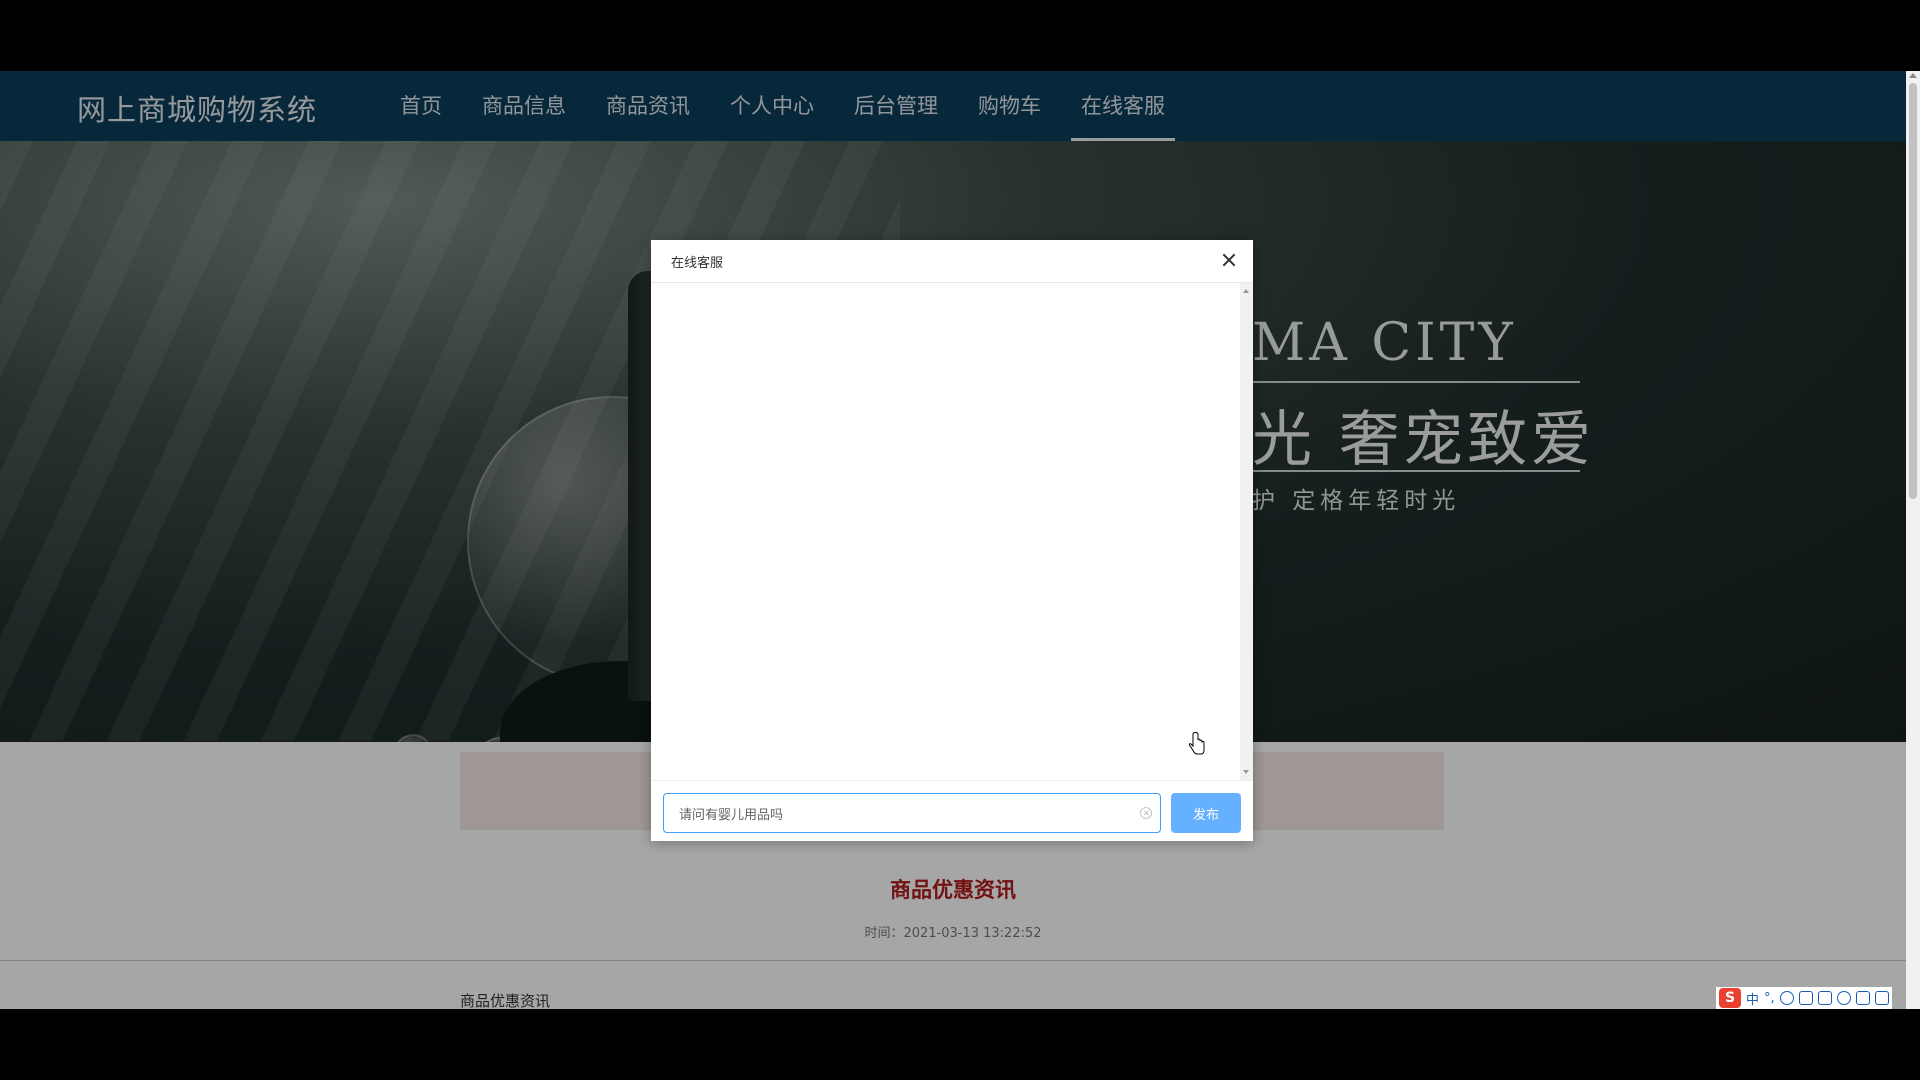 The image size is (1920, 1080). Describe the element at coordinates (960, 1044) in the screenshot. I see `letterbox-bottom` at that location.